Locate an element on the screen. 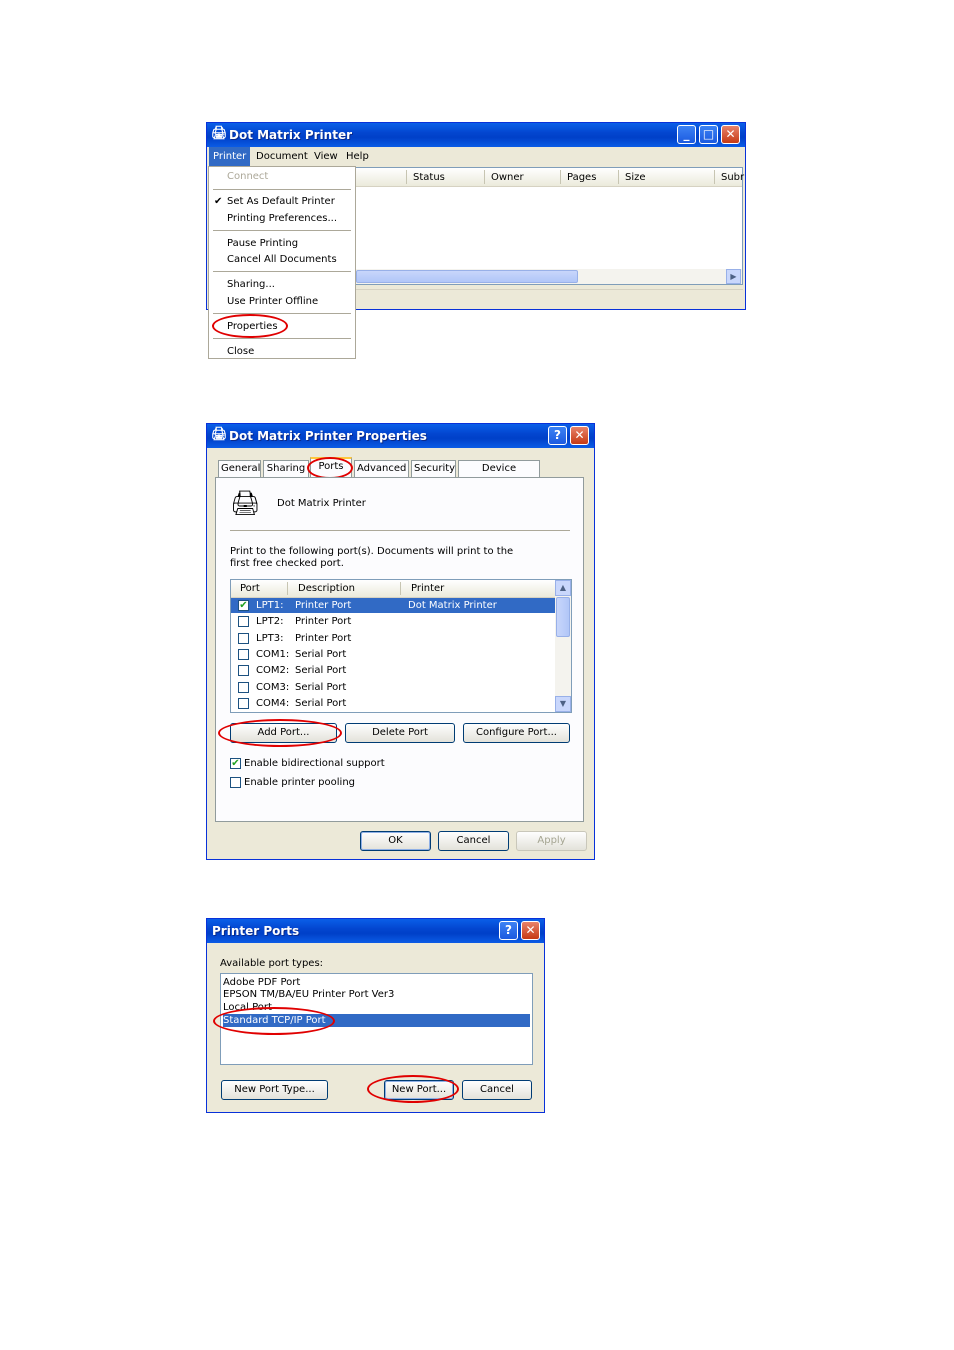 The image size is (954, 1350). pooling-label: Enable printer pooling is located at coordinates (300, 782).